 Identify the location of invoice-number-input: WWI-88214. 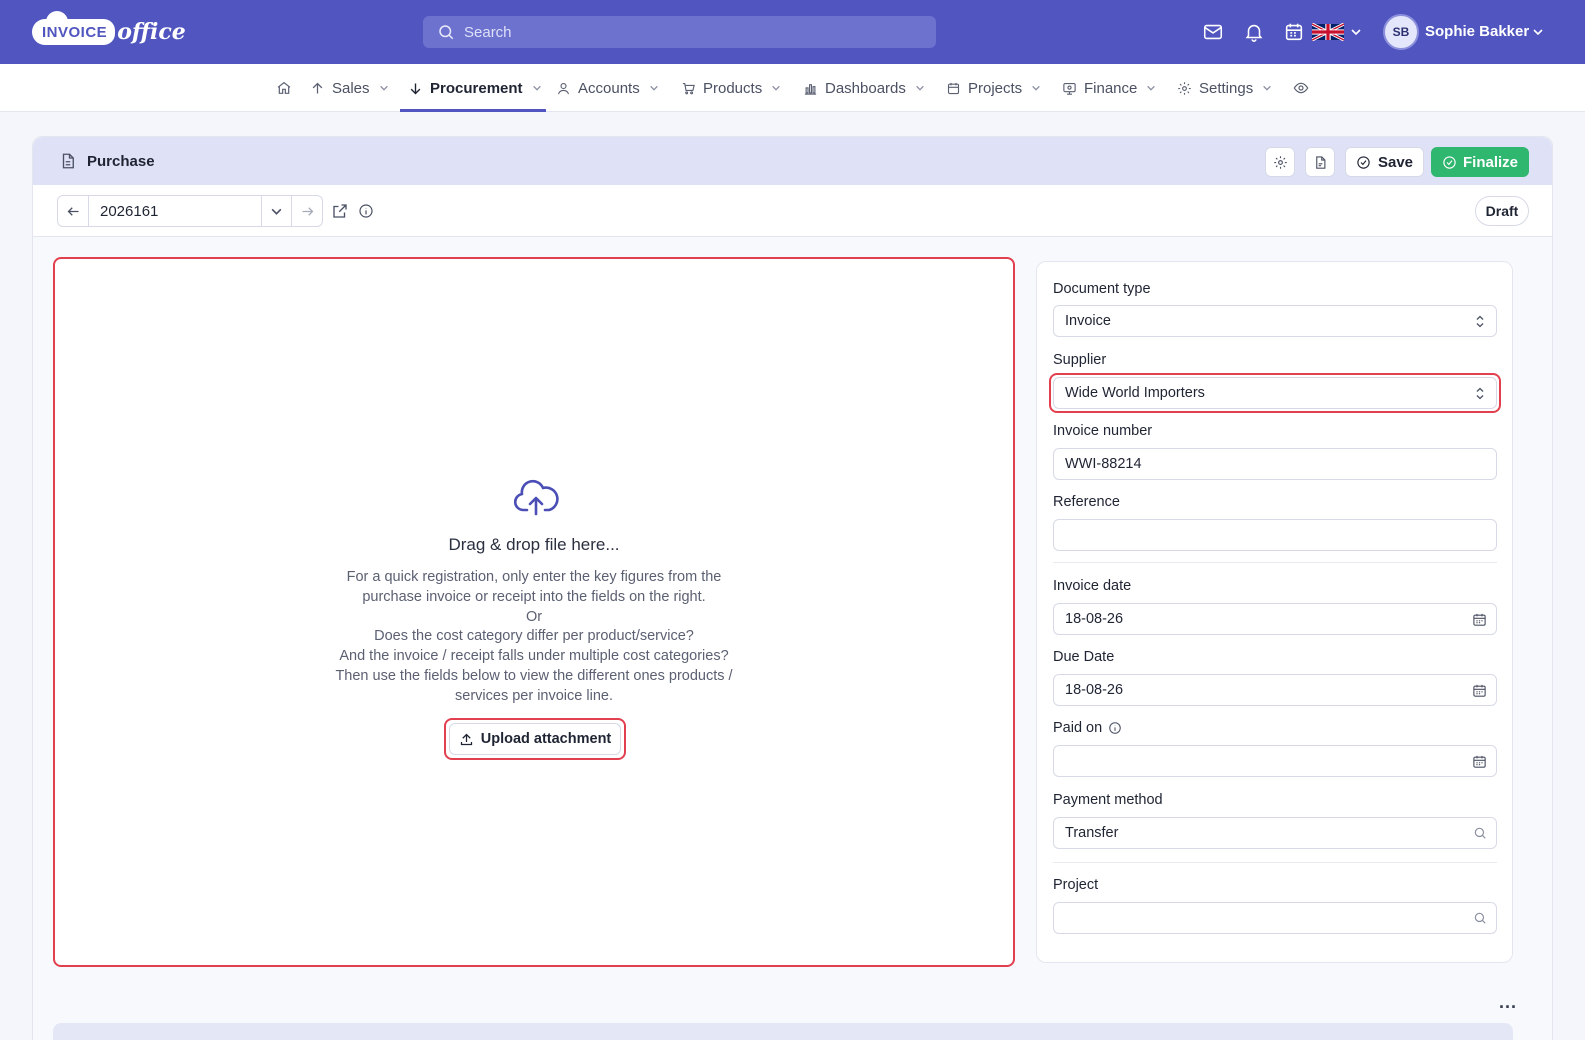
(1275, 464).